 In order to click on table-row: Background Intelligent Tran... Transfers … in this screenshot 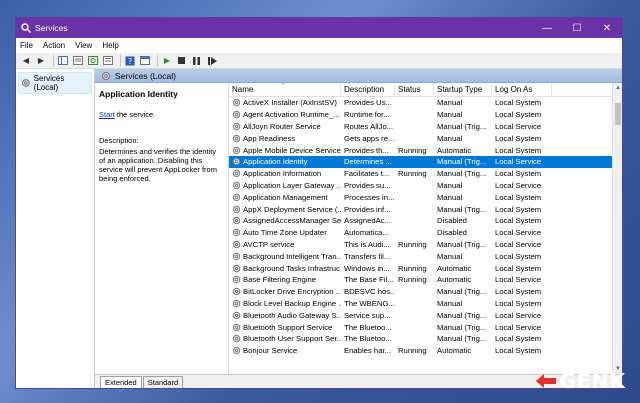, I will do `click(425, 256)`.